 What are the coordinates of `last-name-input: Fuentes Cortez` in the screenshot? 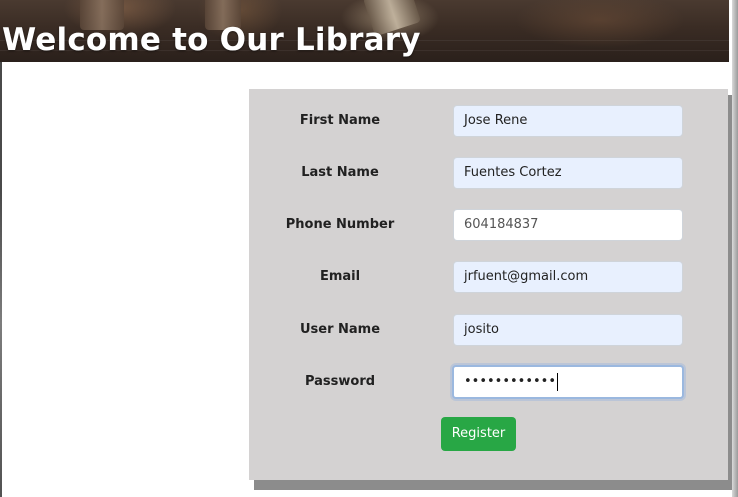 It's located at (568, 173).